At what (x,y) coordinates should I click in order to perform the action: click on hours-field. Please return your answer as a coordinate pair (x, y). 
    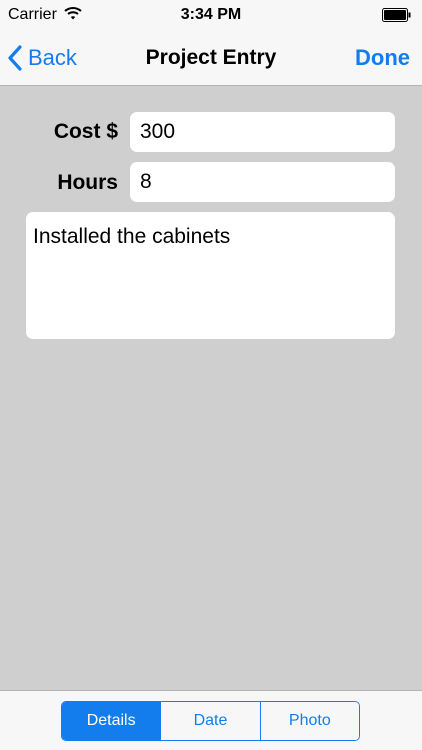
    Looking at the image, I should click on (262, 182).